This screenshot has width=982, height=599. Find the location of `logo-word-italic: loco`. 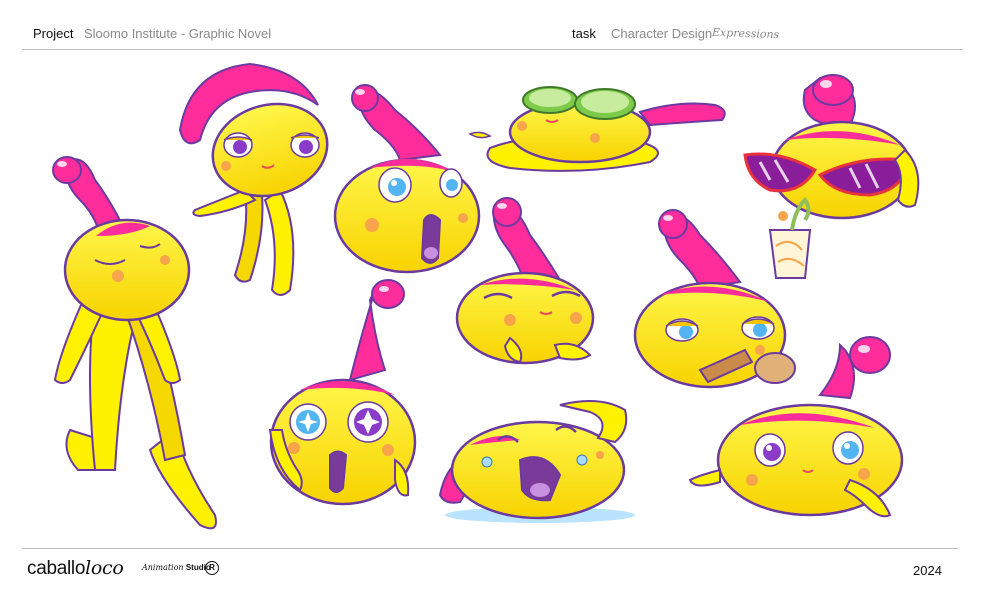

logo-word-italic: loco is located at coordinates (104, 568).